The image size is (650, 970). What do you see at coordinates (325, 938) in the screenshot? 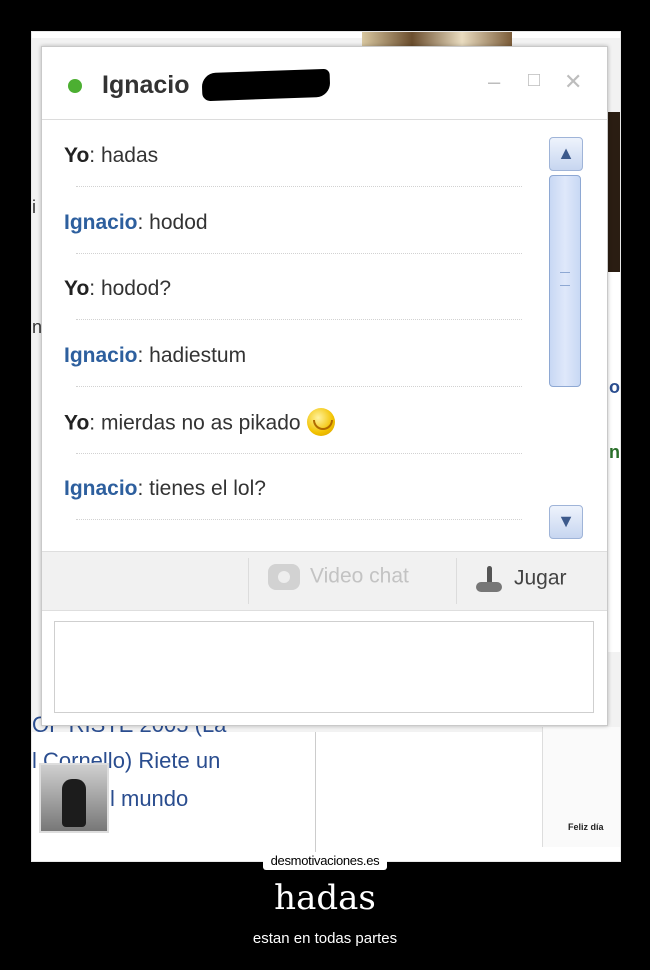
I see `poster-subtitle: estan en todas partes` at bounding box center [325, 938].